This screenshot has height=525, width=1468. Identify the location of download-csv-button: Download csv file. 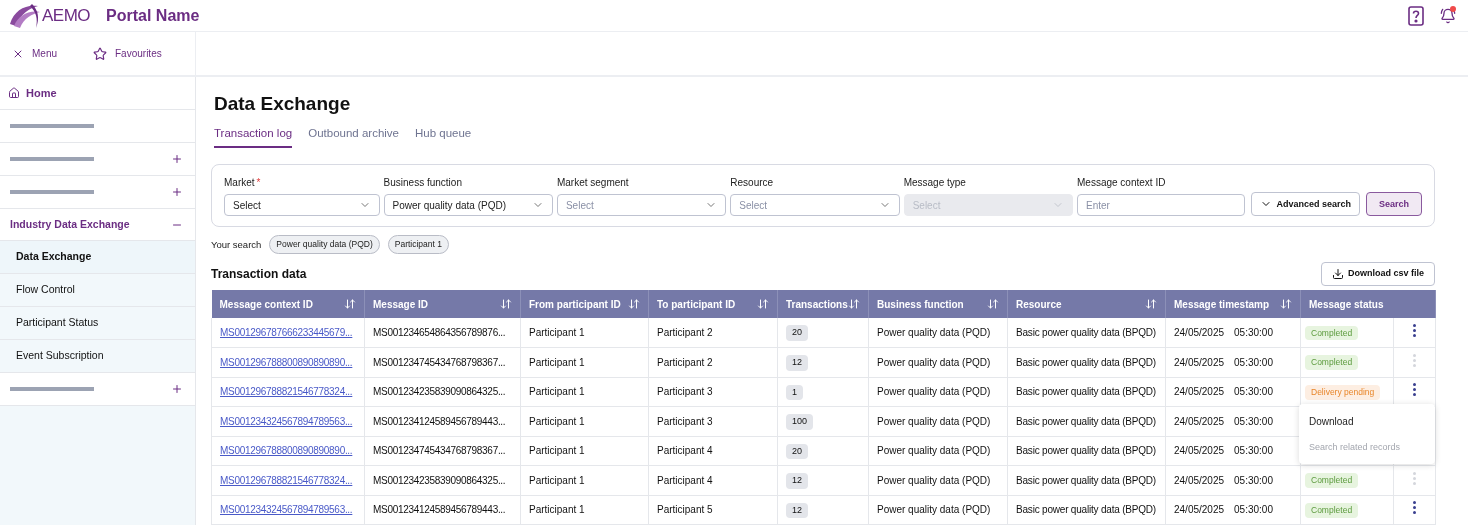
(1377, 274).